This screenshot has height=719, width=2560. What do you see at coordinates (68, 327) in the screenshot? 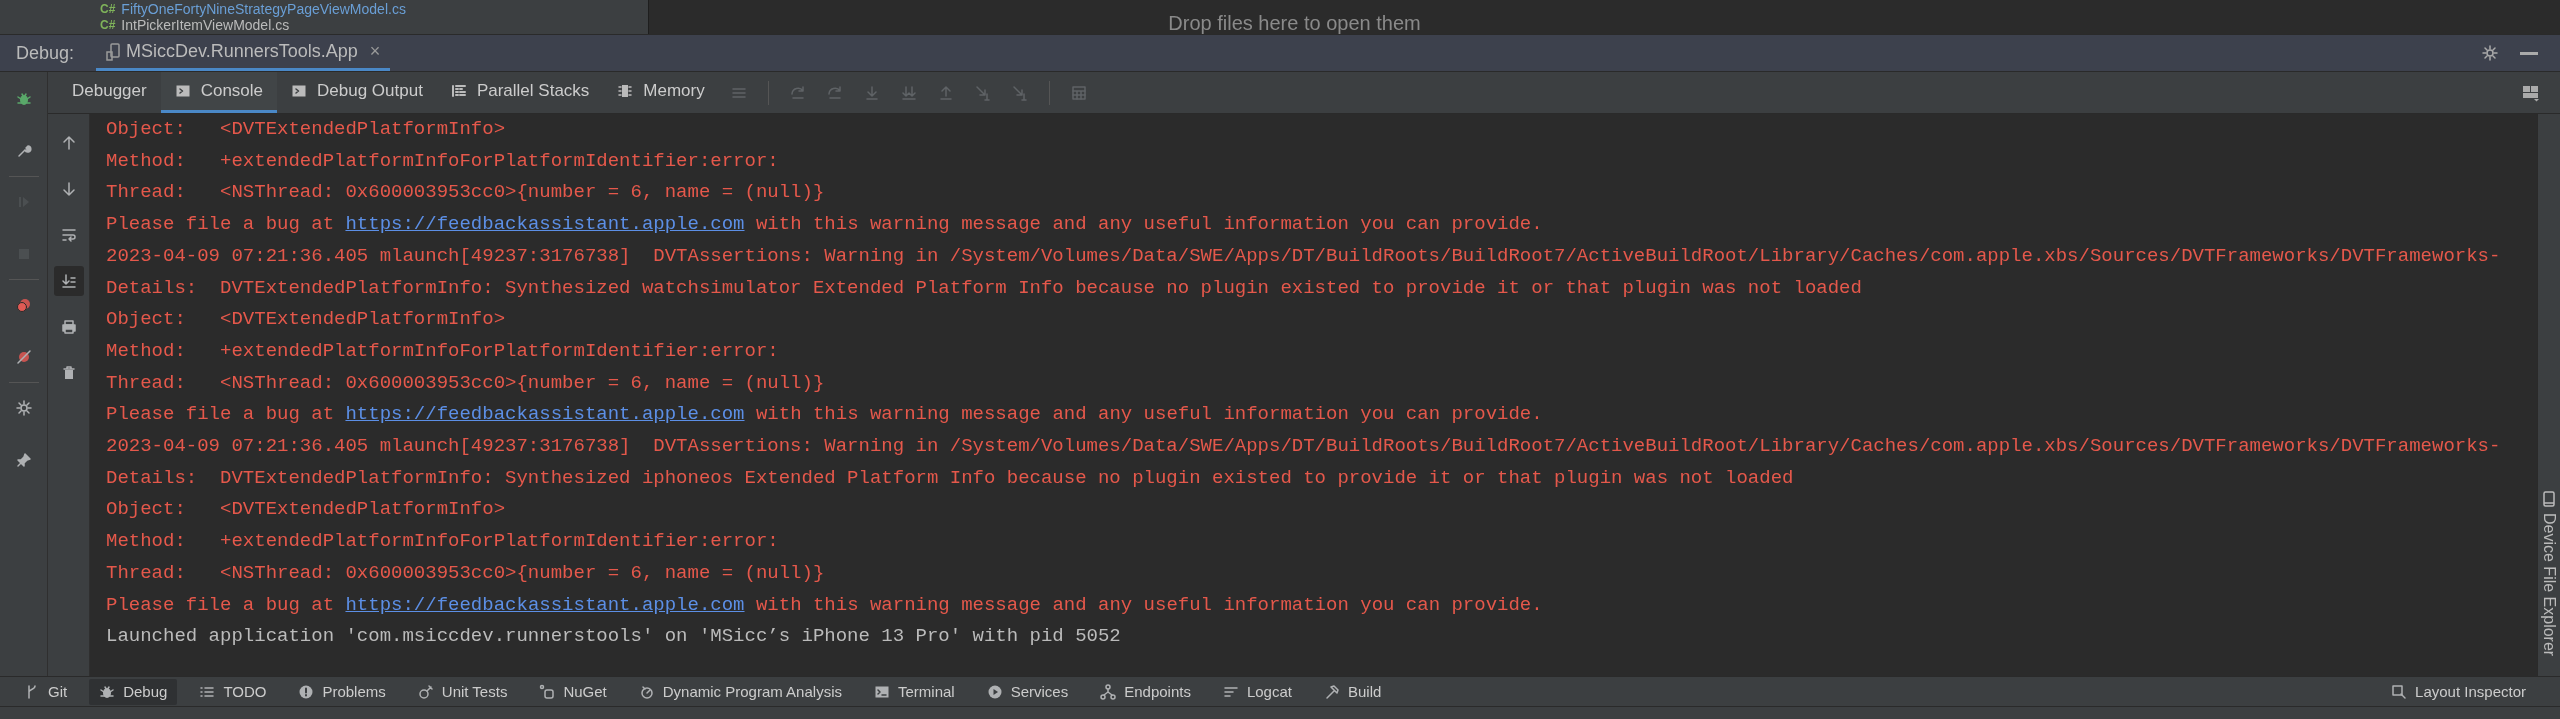
I see `printer-icon` at bounding box center [68, 327].